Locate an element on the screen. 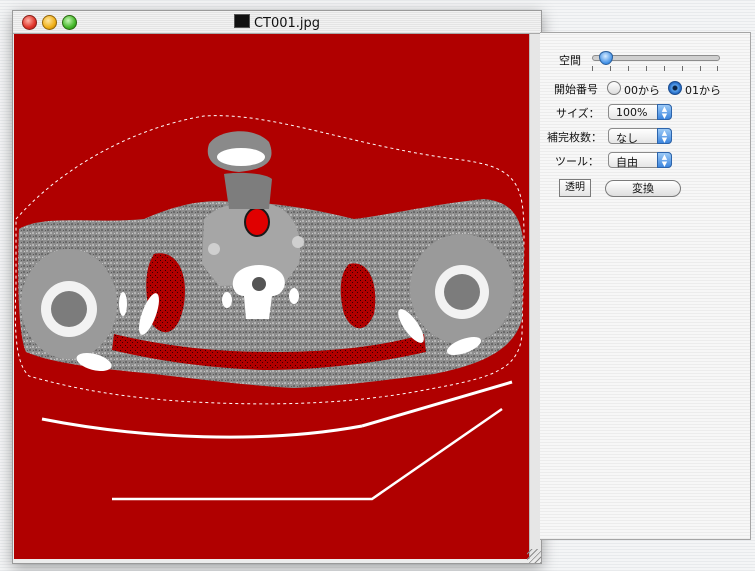 This screenshot has width=755, height=571. start-number-label: 開始番号 is located at coordinates (576, 89).